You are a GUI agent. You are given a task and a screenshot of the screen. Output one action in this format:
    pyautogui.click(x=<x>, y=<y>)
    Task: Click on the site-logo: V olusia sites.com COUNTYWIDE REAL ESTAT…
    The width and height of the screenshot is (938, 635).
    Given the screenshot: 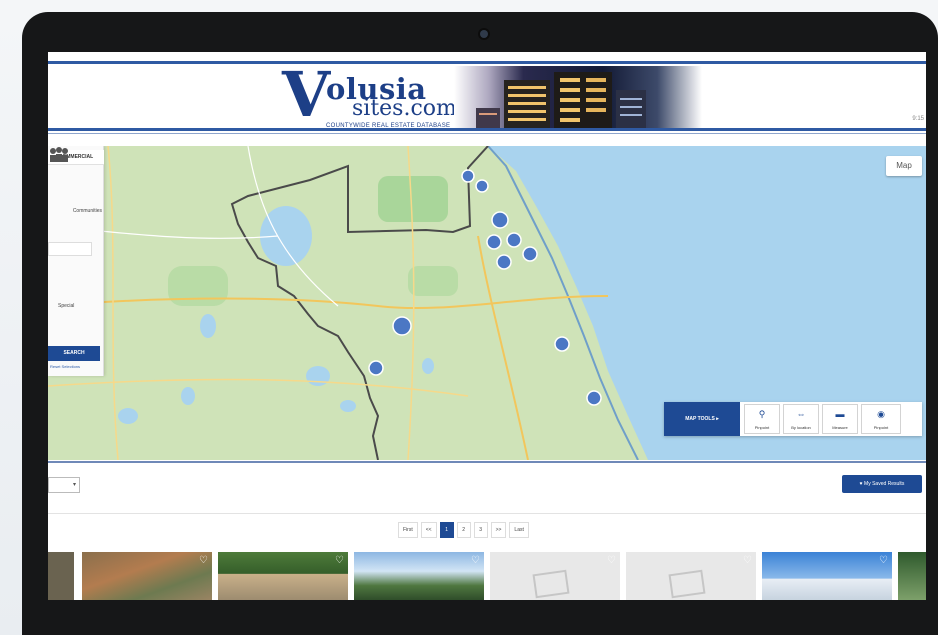 What is the action you would take?
    pyautogui.click(x=492, y=95)
    